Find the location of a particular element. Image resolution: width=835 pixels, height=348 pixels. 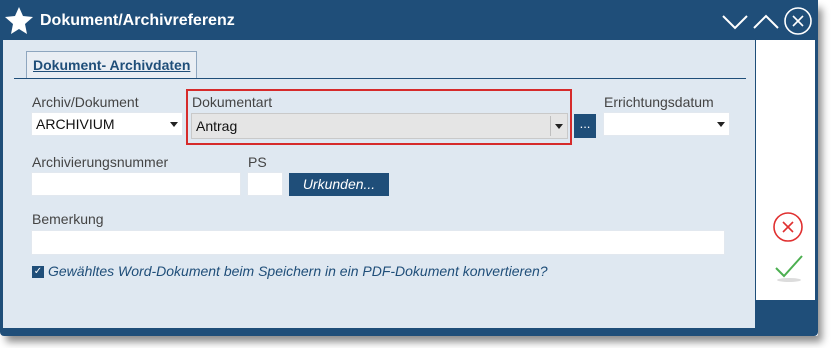

errichtungsdatum-select is located at coordinates (666, 124).